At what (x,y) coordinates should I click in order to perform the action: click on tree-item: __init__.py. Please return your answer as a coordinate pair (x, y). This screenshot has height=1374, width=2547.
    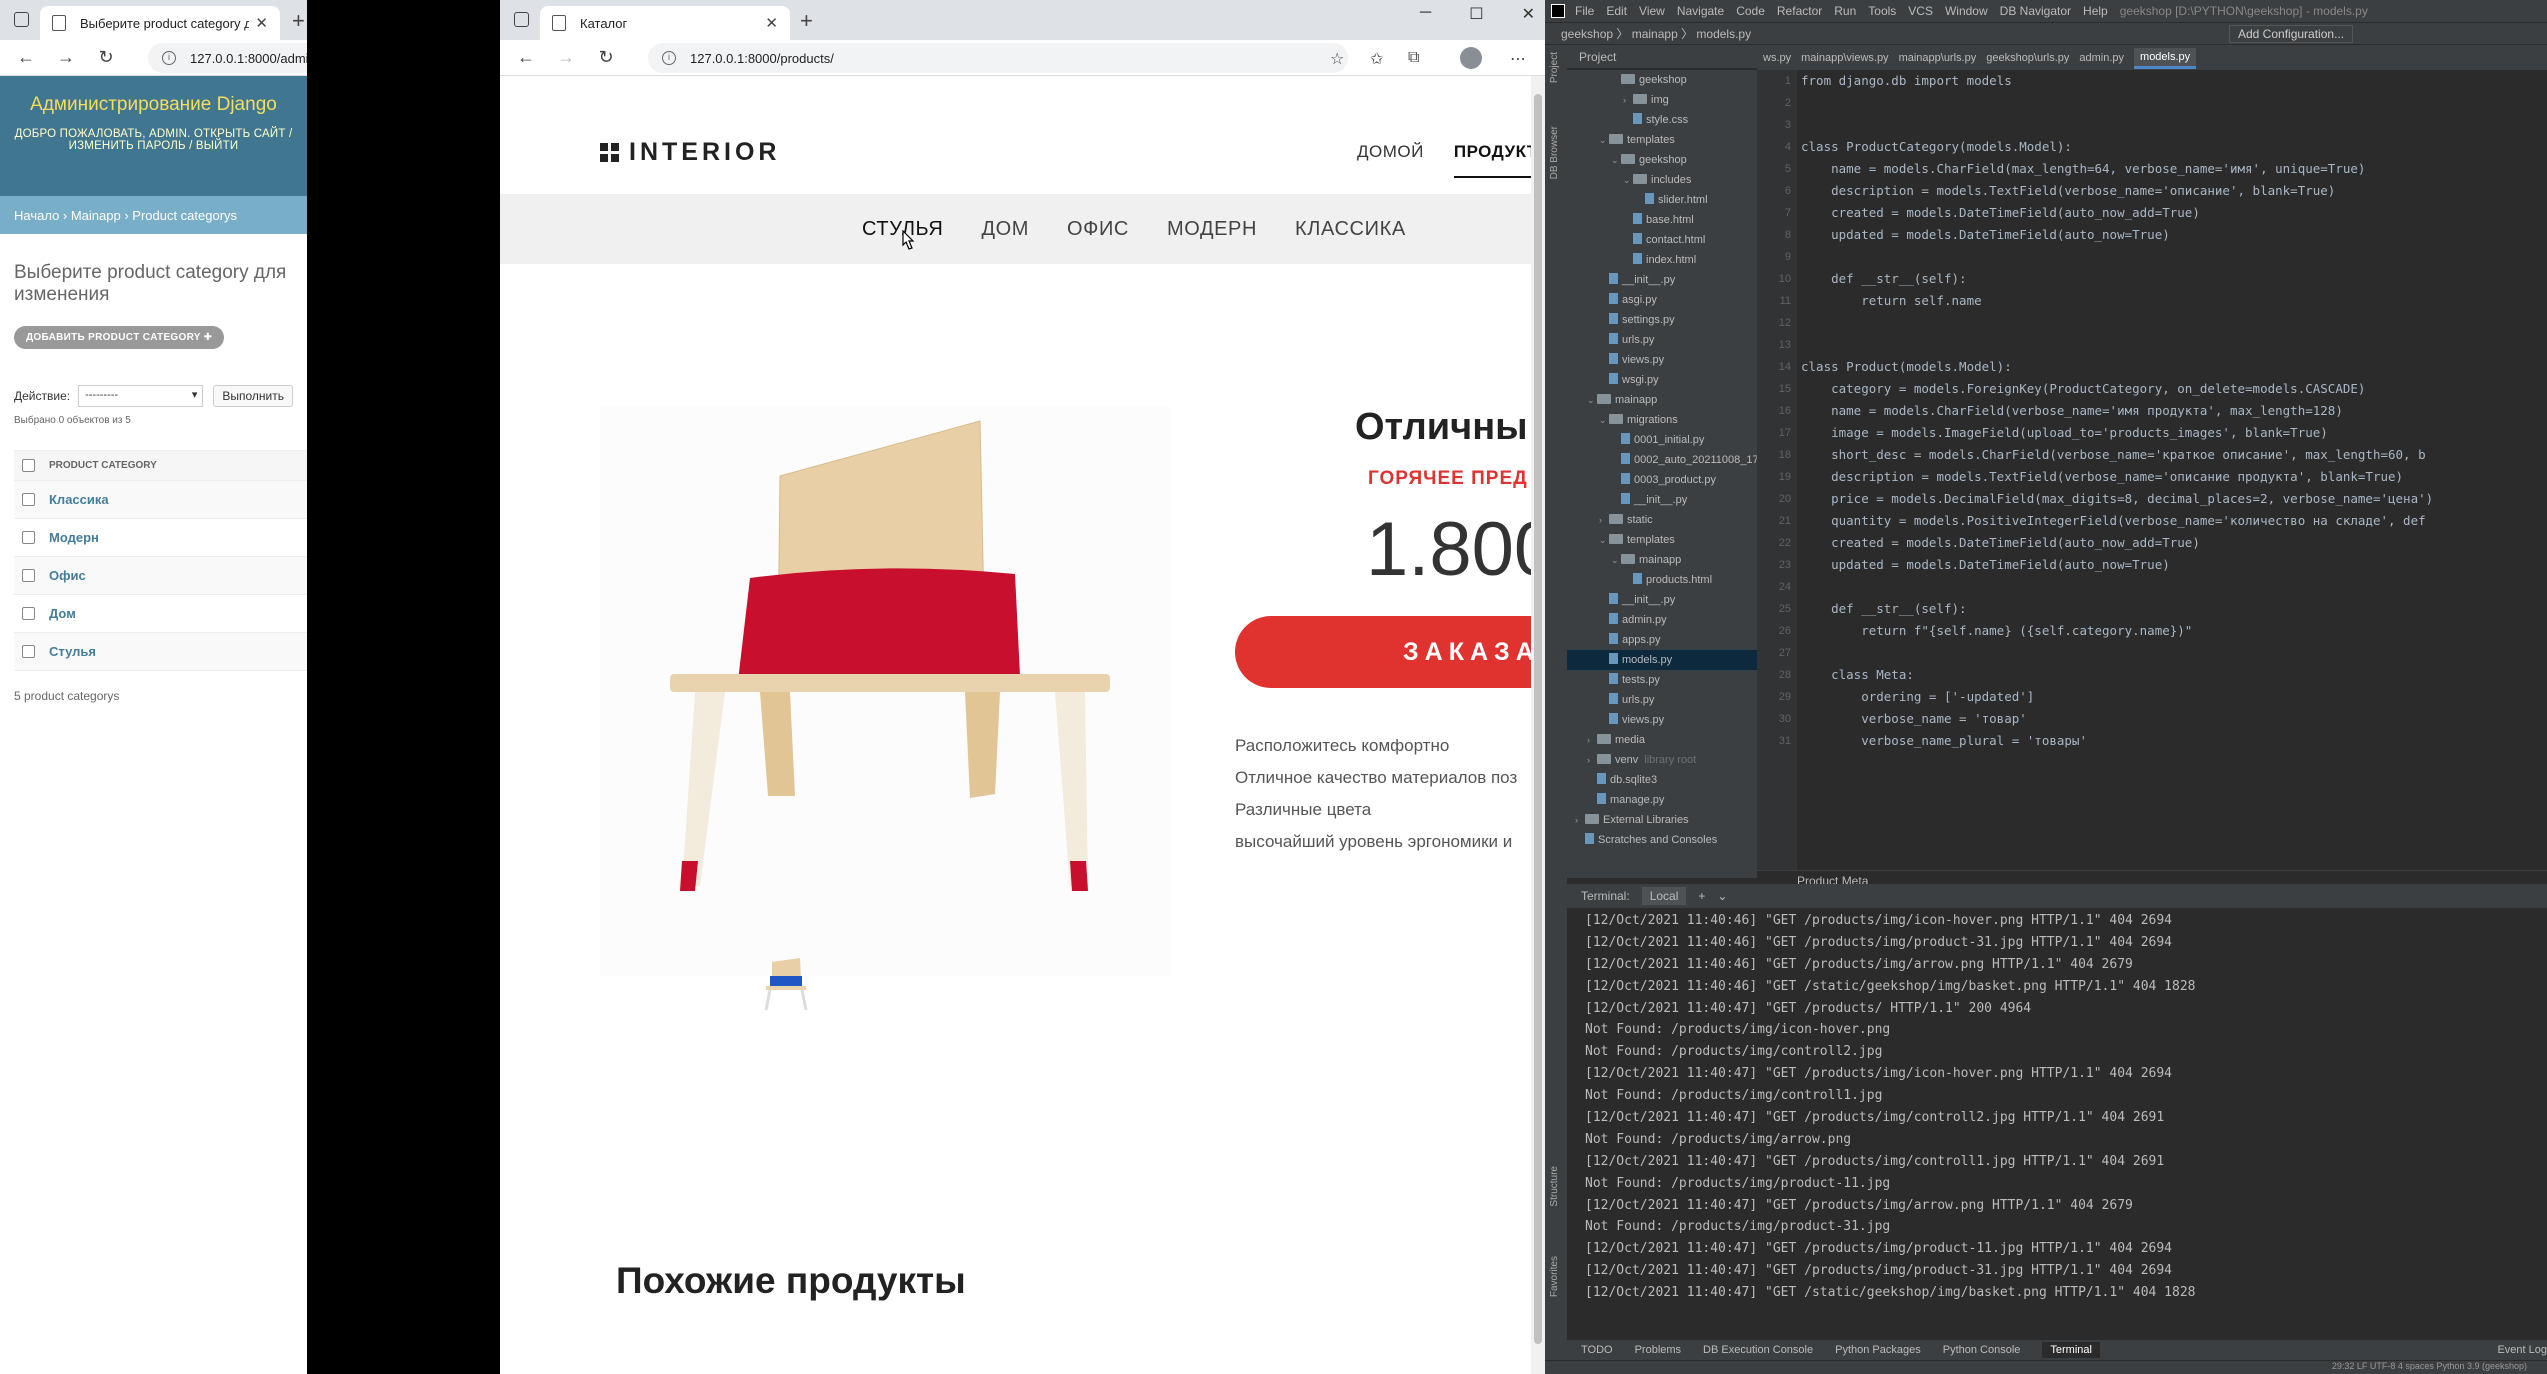
    Looking at the image, I should click on (1662, 280).